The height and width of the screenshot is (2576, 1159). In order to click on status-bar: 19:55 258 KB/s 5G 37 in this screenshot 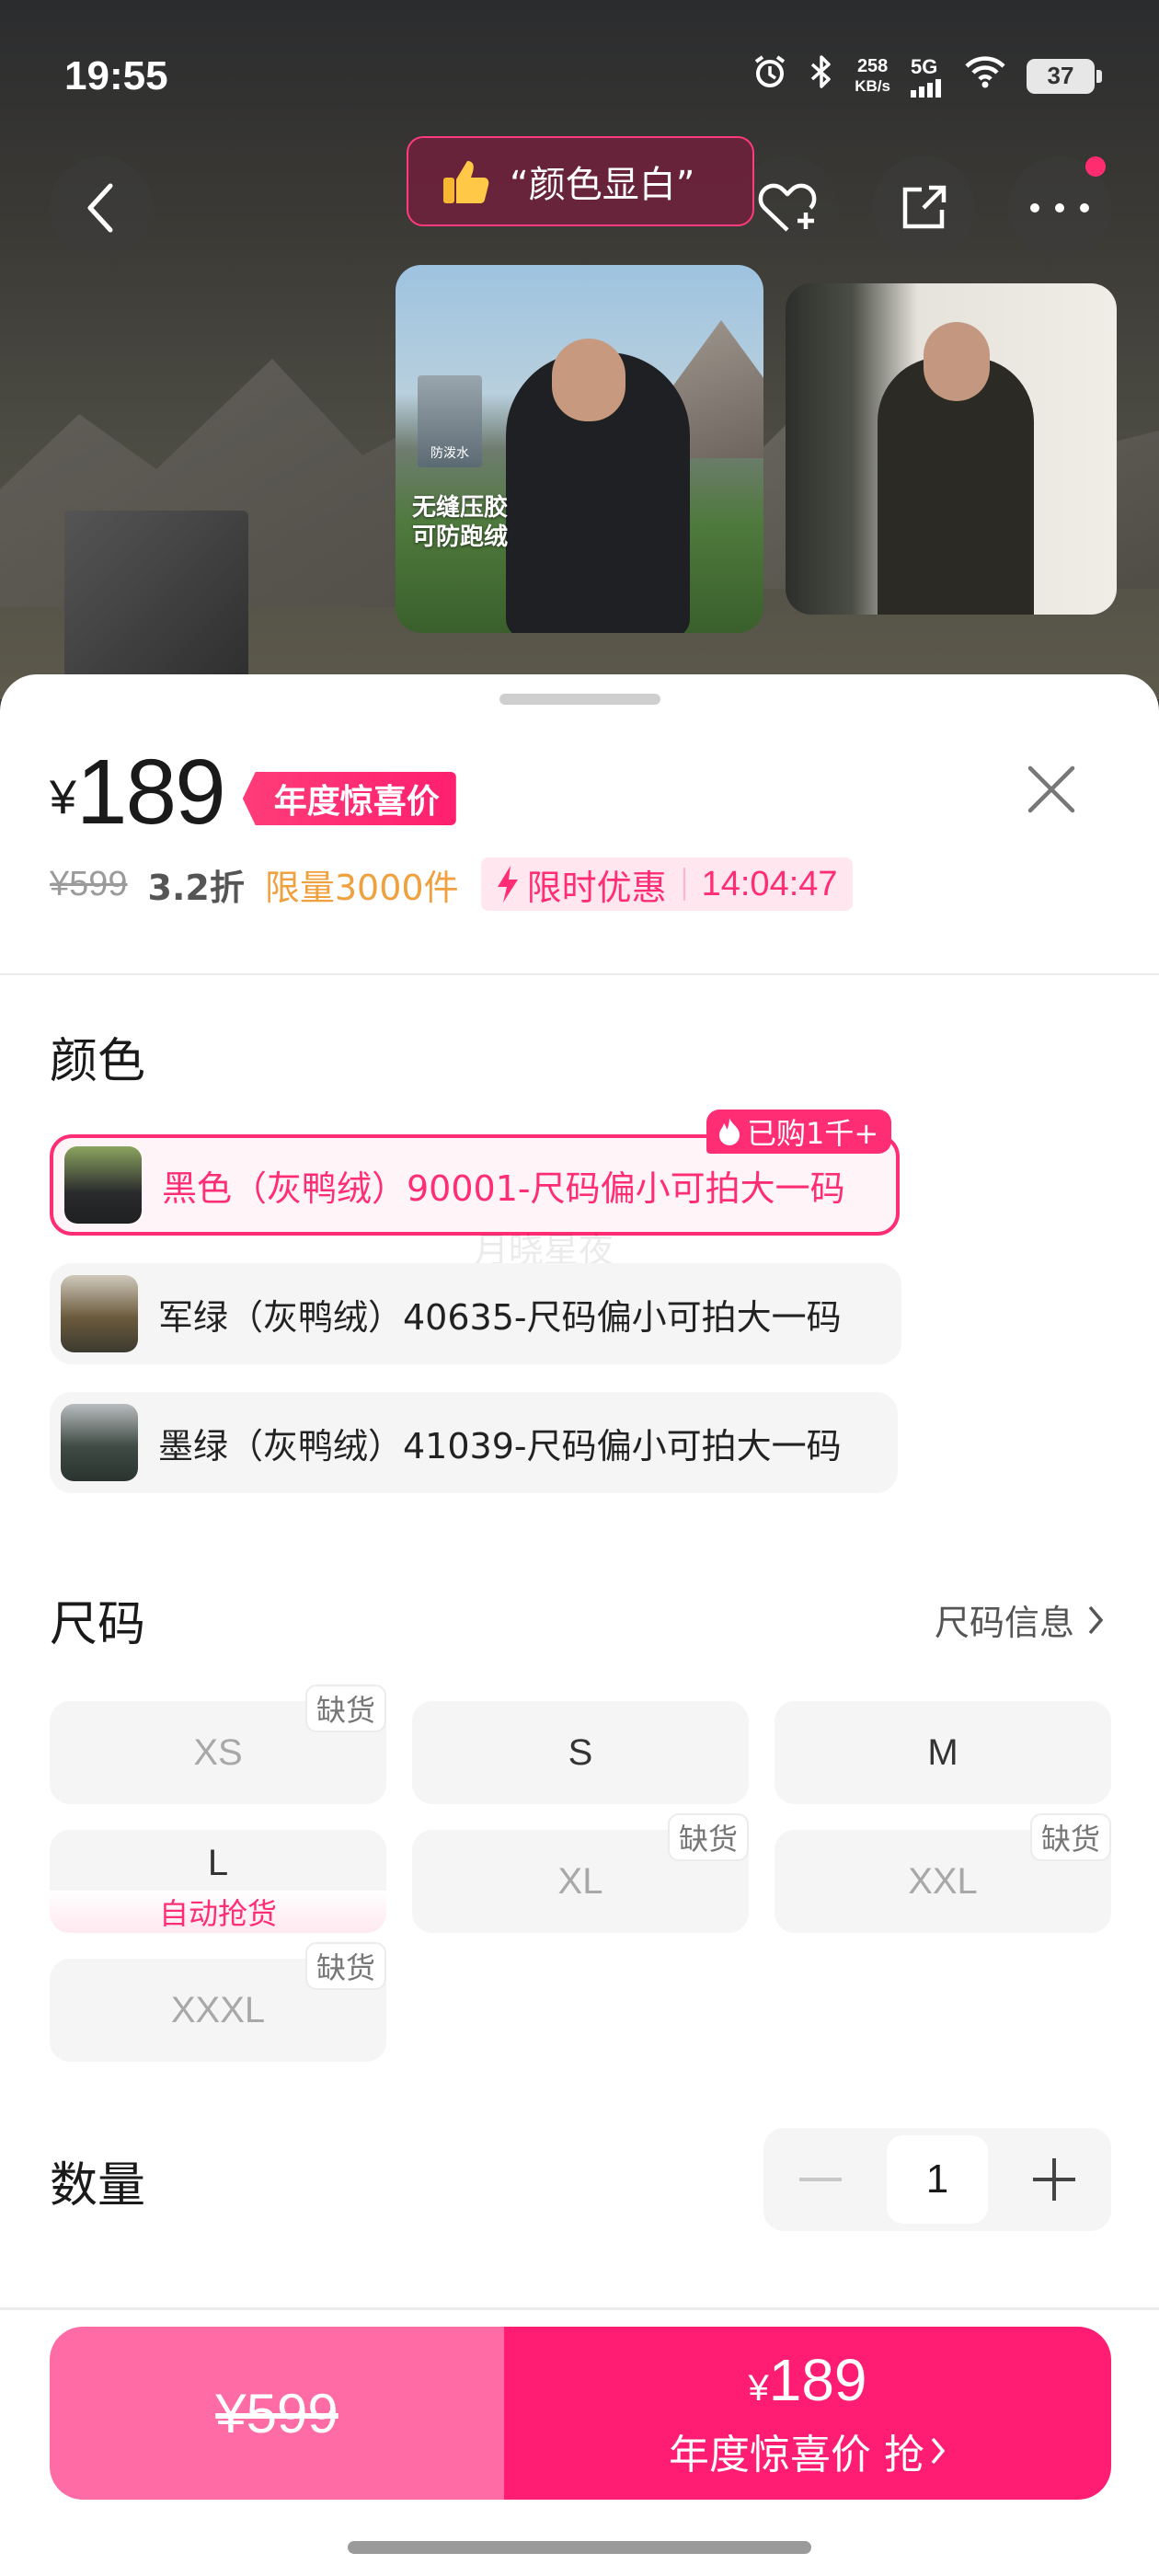, I will do `click(579, 69)`.